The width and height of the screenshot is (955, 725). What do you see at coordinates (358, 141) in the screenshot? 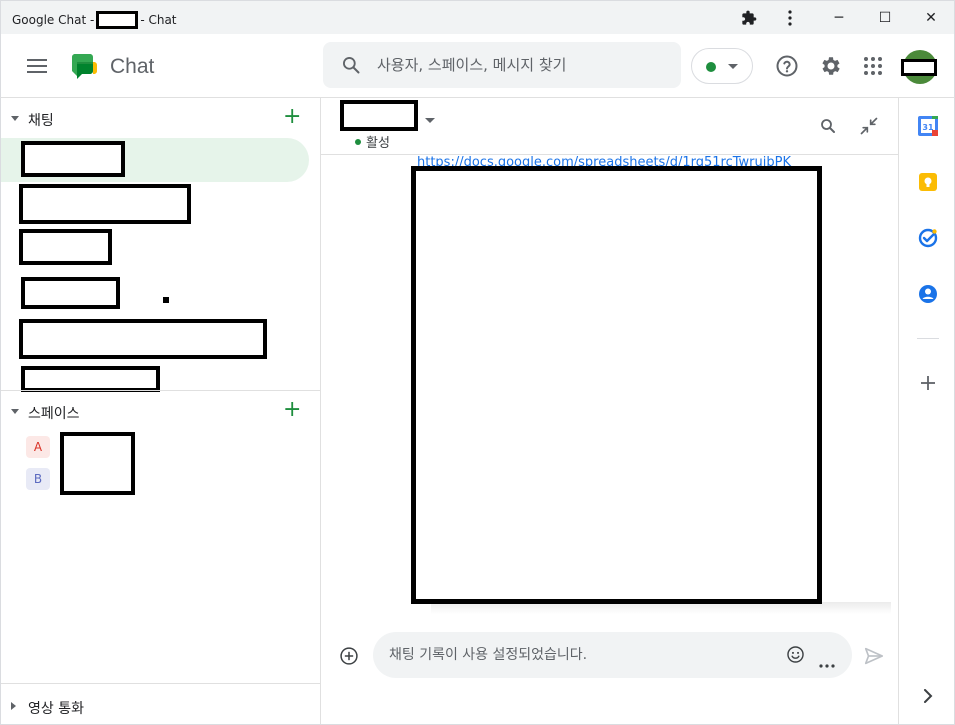
I see `presence-dot` at bounding box center [358, 141].